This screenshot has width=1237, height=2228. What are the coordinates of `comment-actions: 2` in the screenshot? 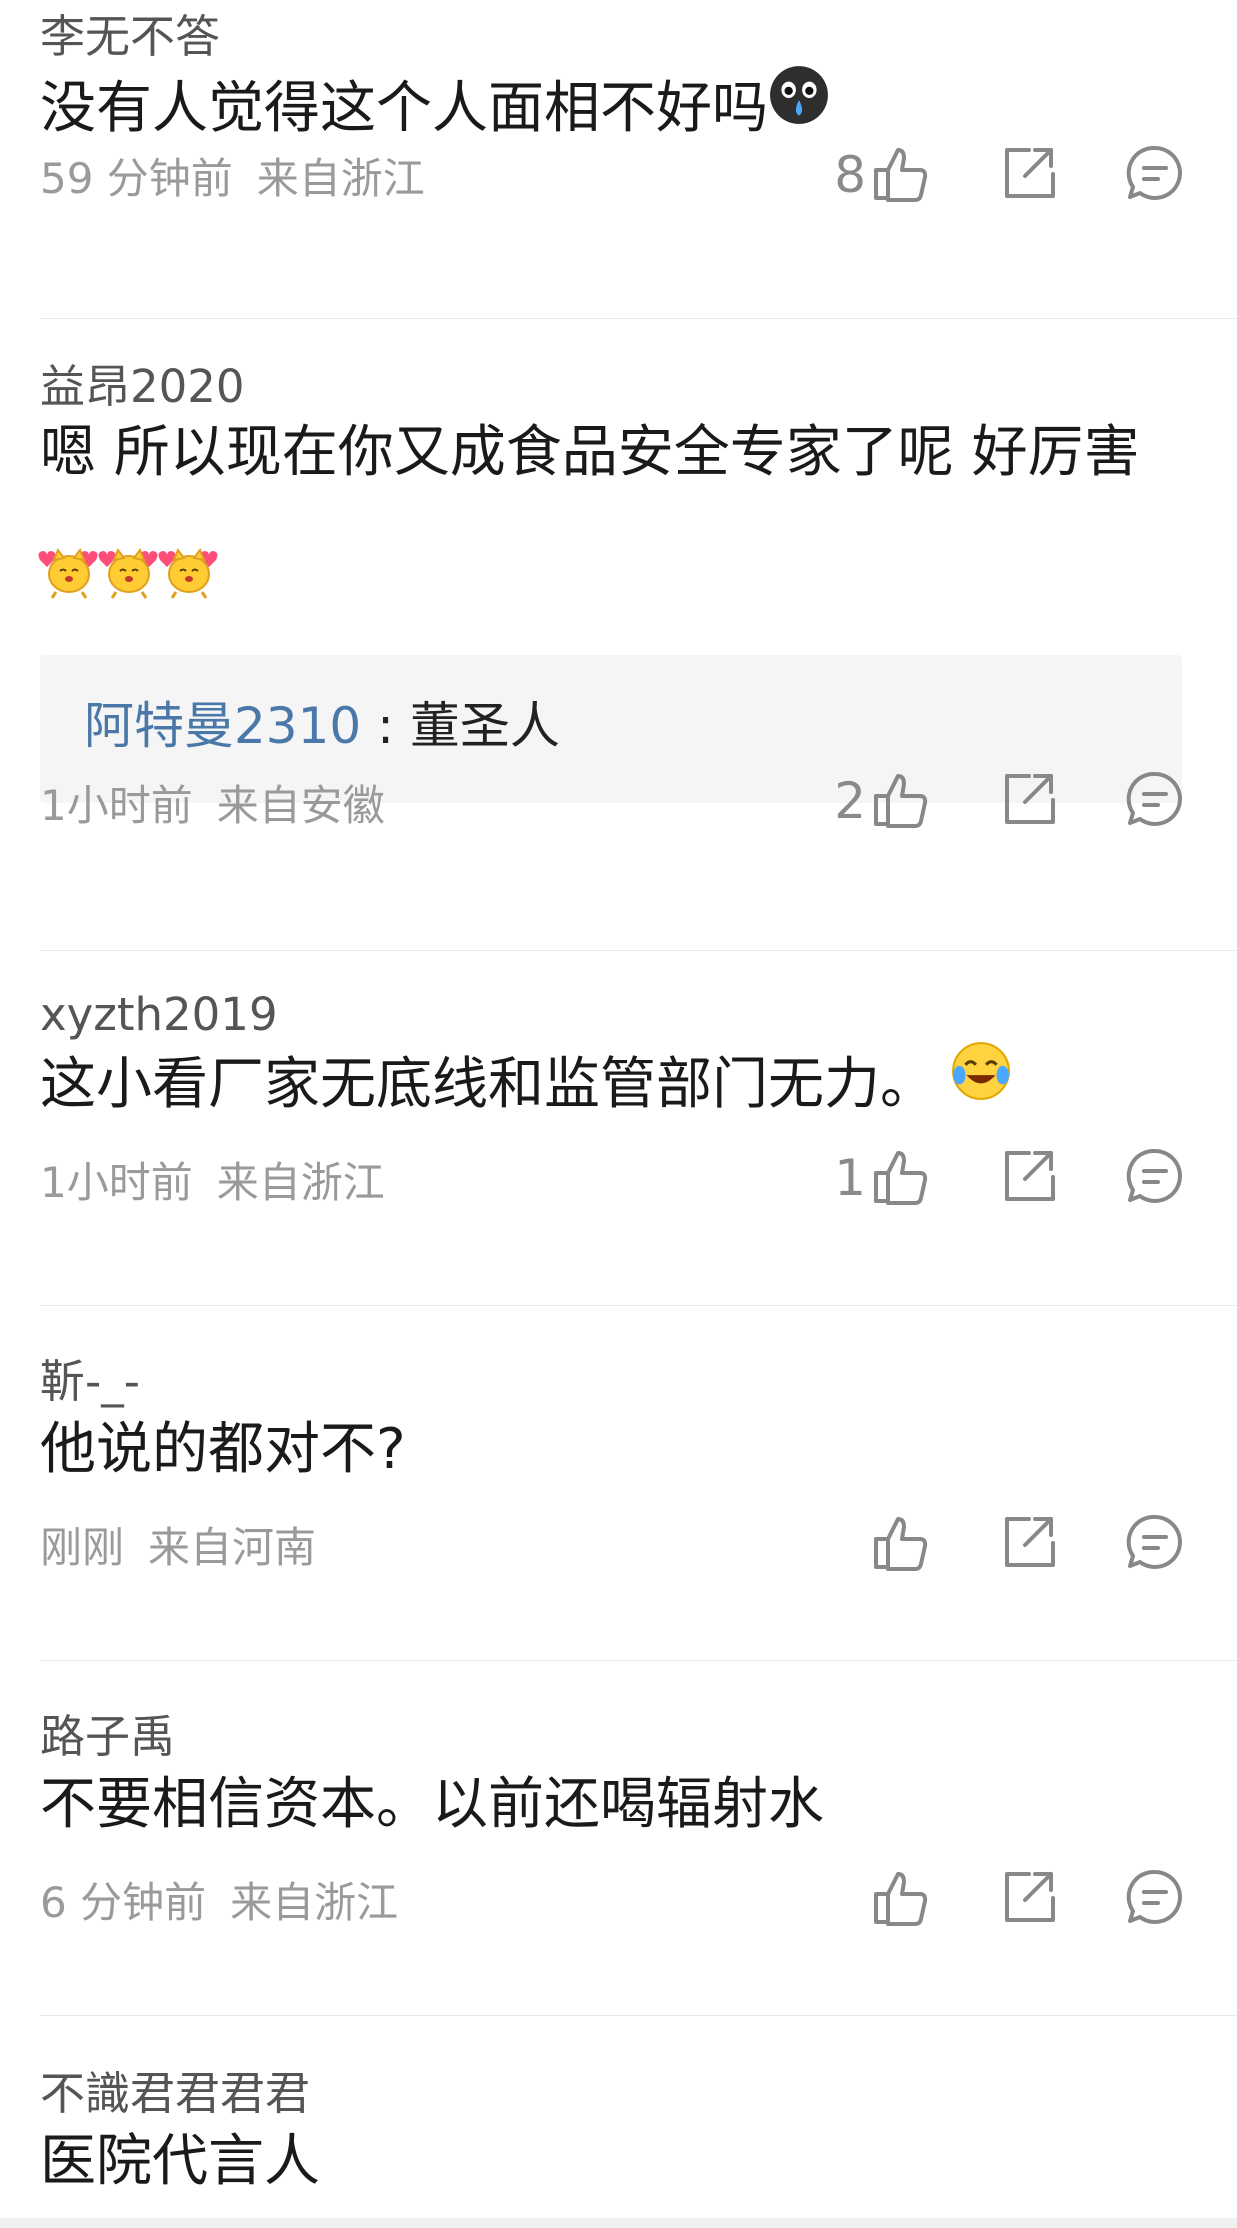 It's located at (638, 801).